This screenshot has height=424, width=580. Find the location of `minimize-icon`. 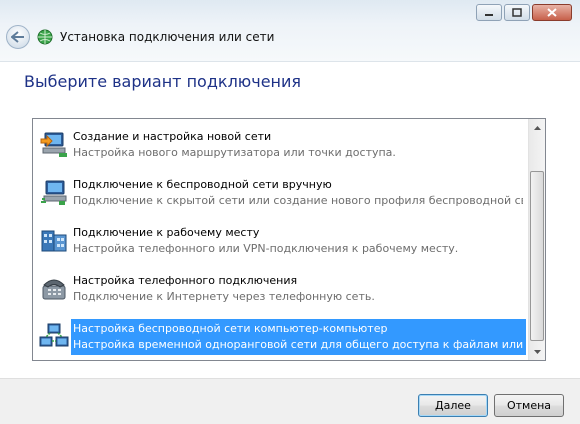

minimize-icon is located at coordinates (489, 14).